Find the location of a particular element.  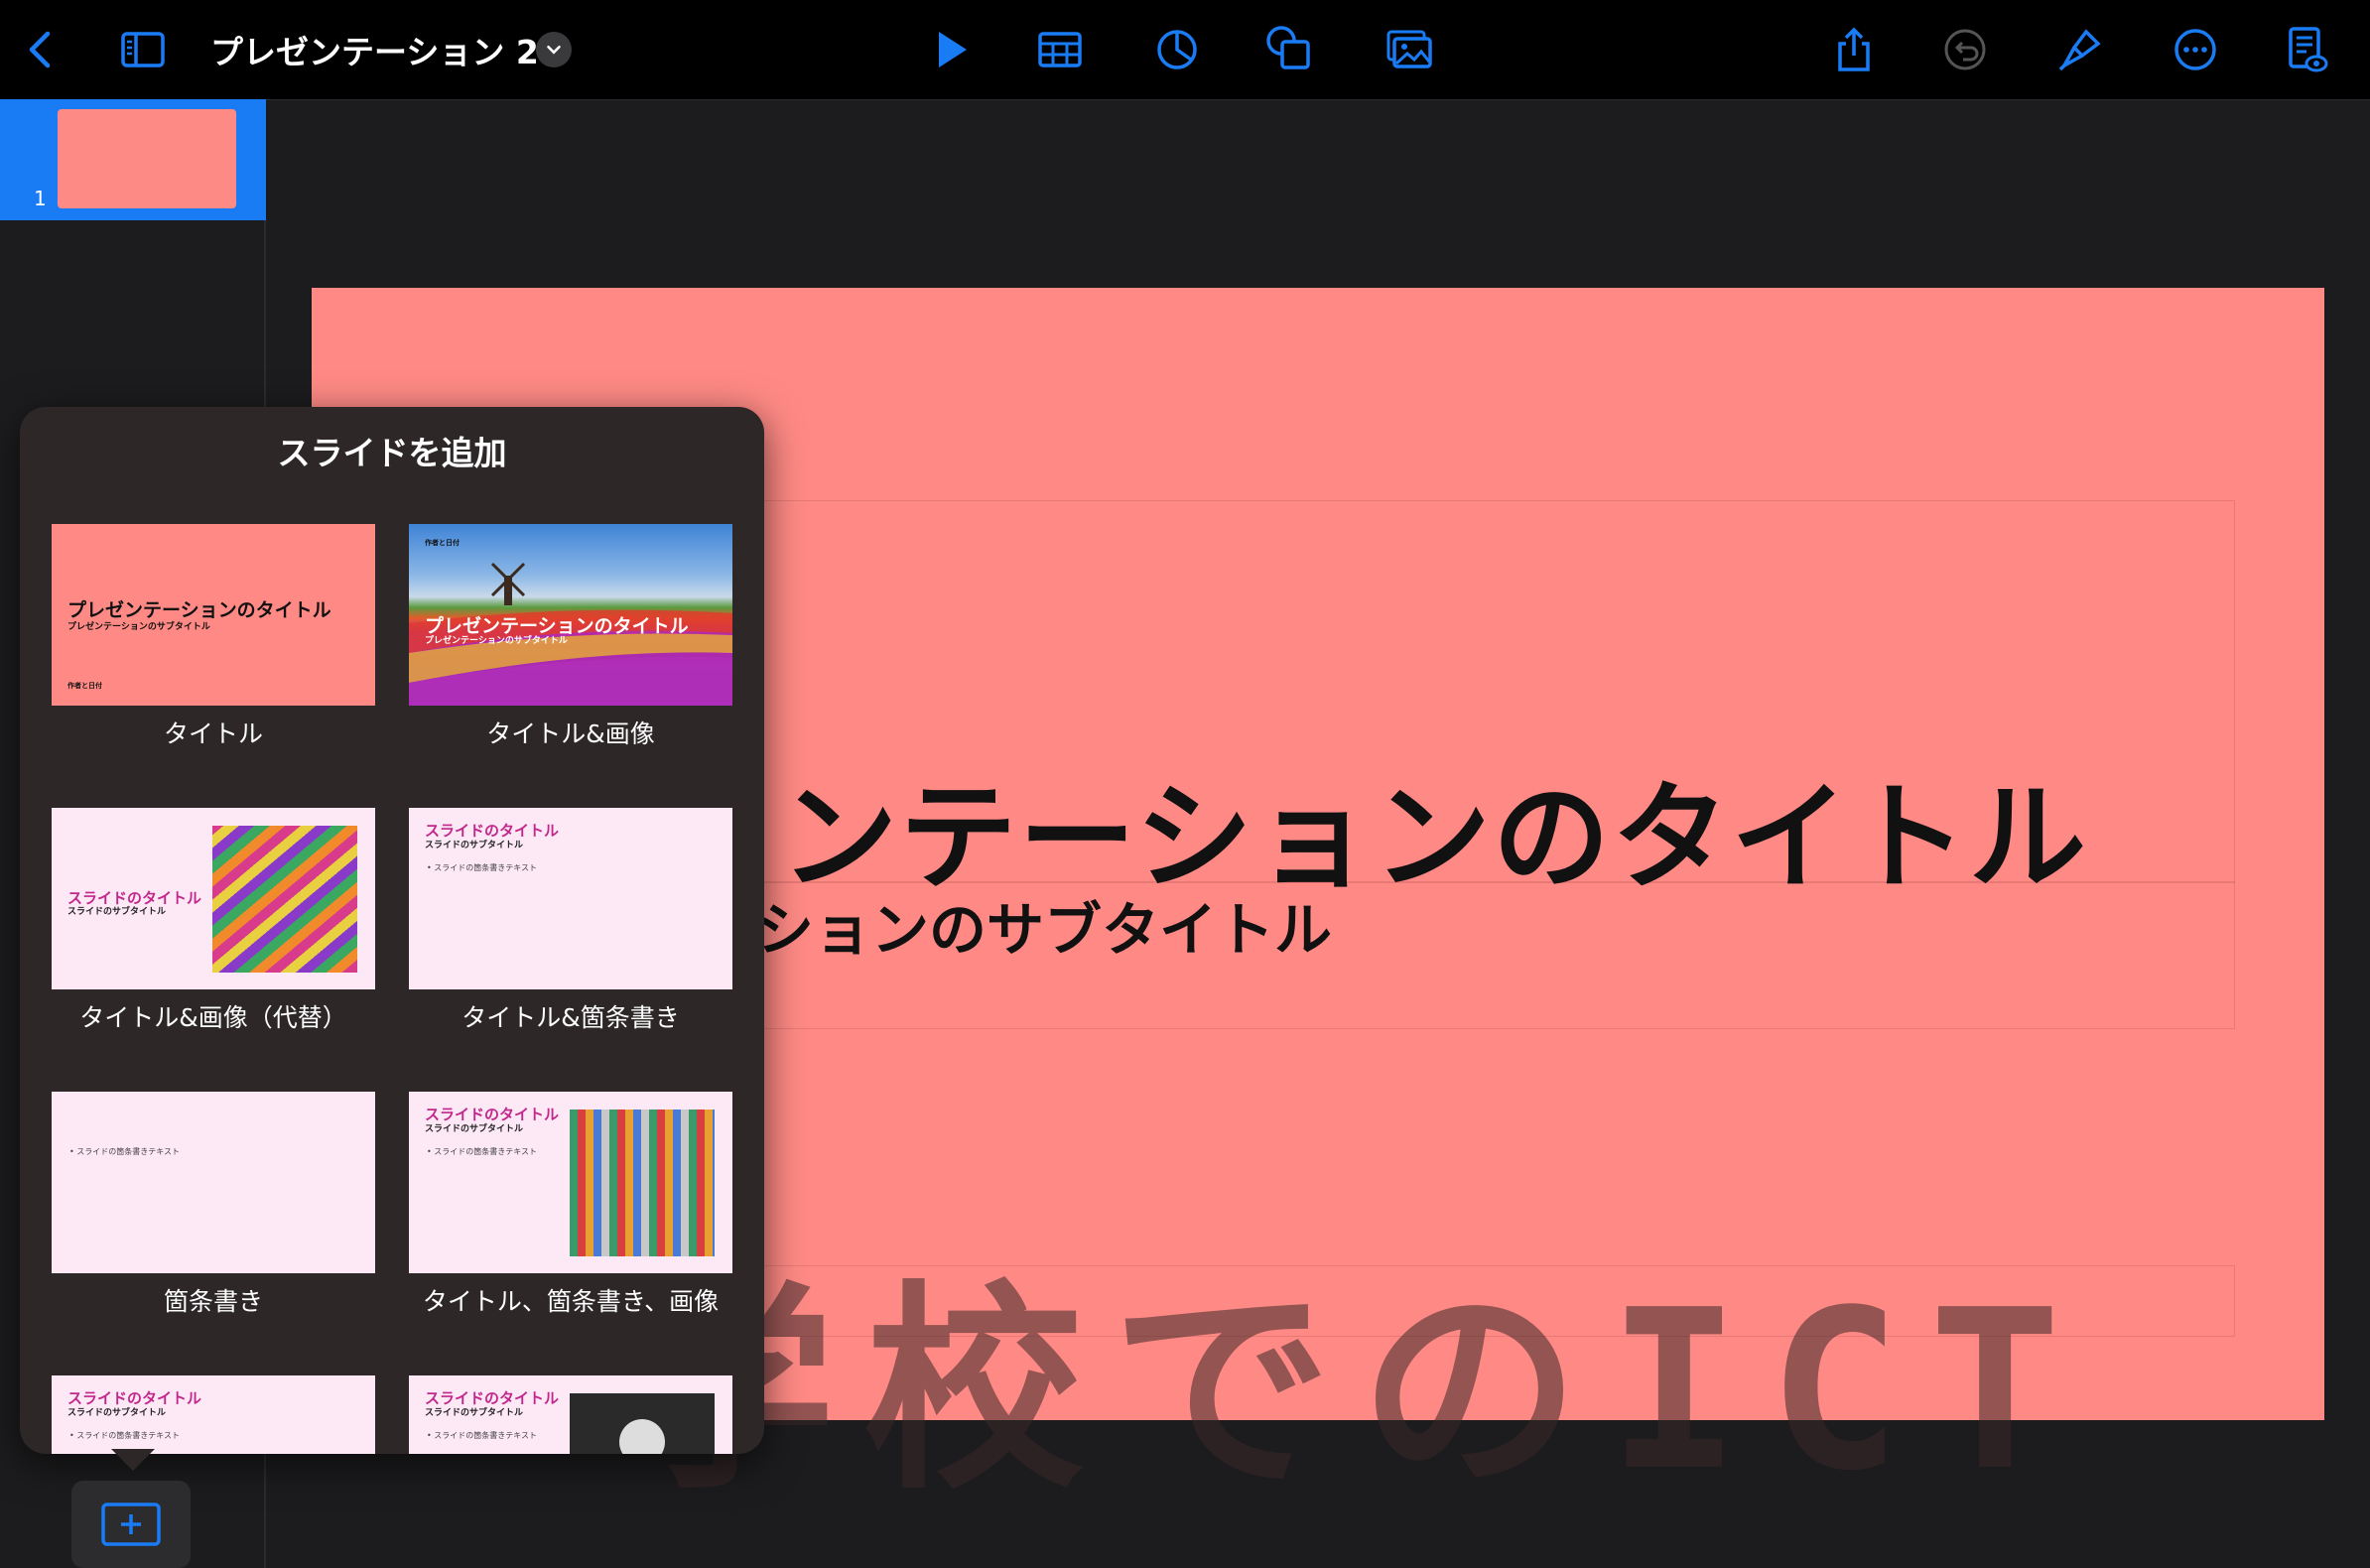

layout-thumbnail: スライドのタイトル スライドのサブタイトル is located at coordinates (213, 898).